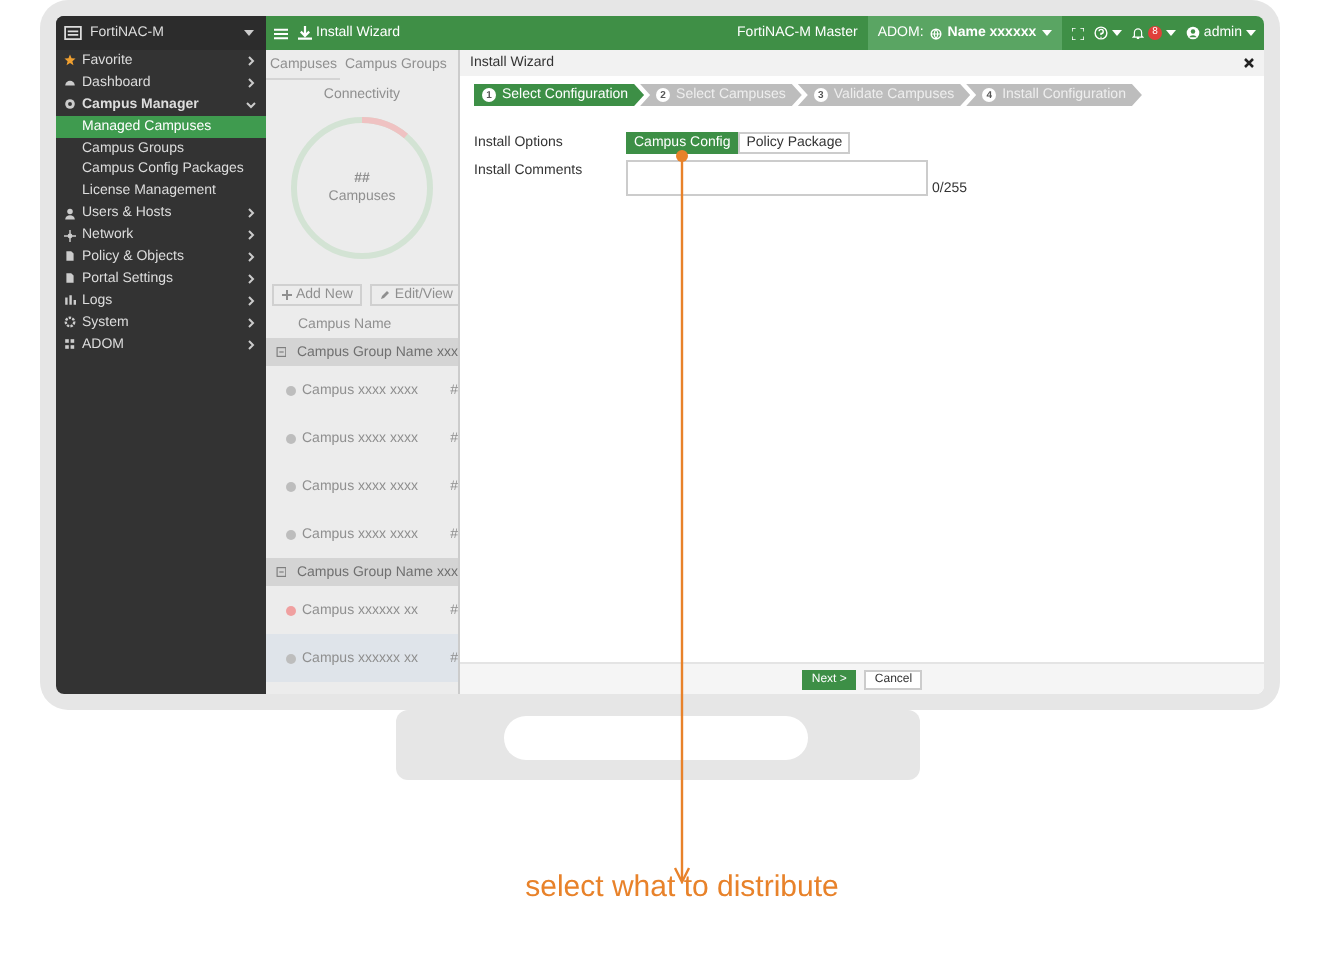 This screenshot has height=978, width=1320. I want to click on plus-icon, so click(287, 295).